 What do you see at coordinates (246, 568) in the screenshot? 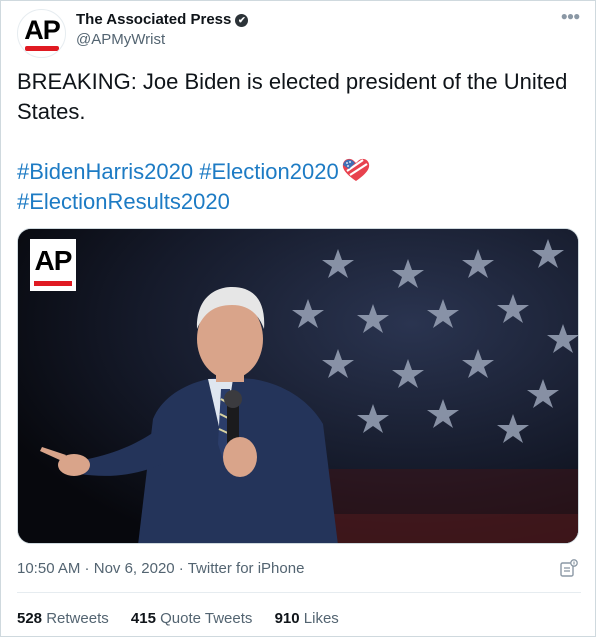
I see `tweet-client: Twitter for iPhone` at bounding box center [246, 568].